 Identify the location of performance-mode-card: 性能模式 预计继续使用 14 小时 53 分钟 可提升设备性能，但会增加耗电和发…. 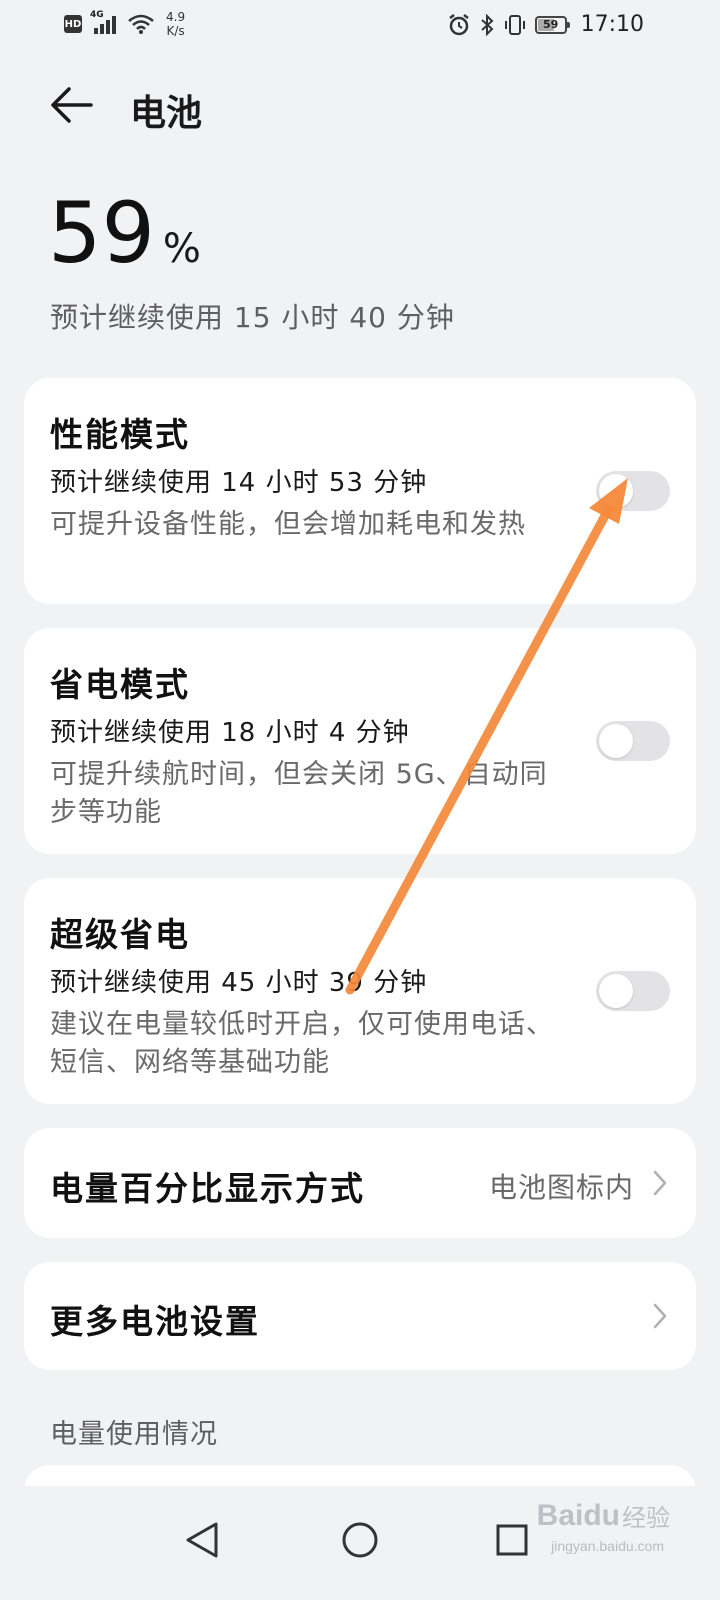
(360, 491).